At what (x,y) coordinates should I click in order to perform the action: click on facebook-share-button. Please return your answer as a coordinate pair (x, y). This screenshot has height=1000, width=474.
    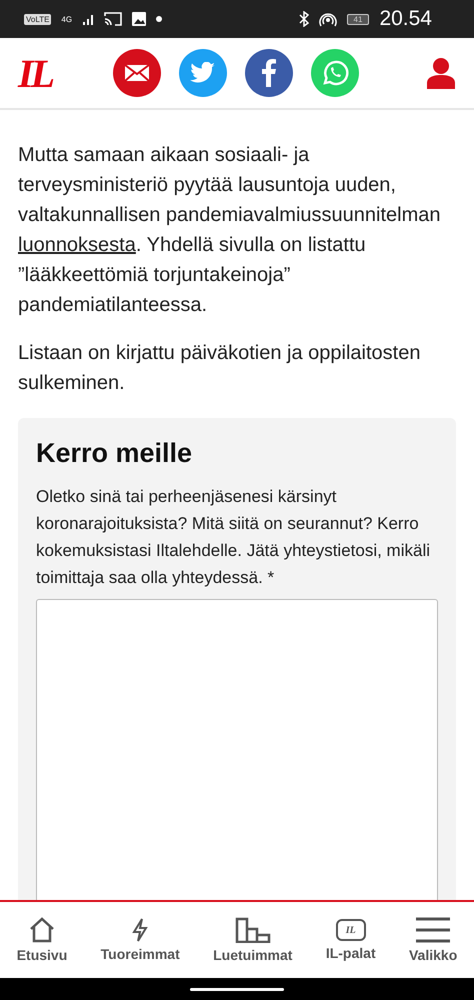
    Looking at the image, I should click on (269, 73).